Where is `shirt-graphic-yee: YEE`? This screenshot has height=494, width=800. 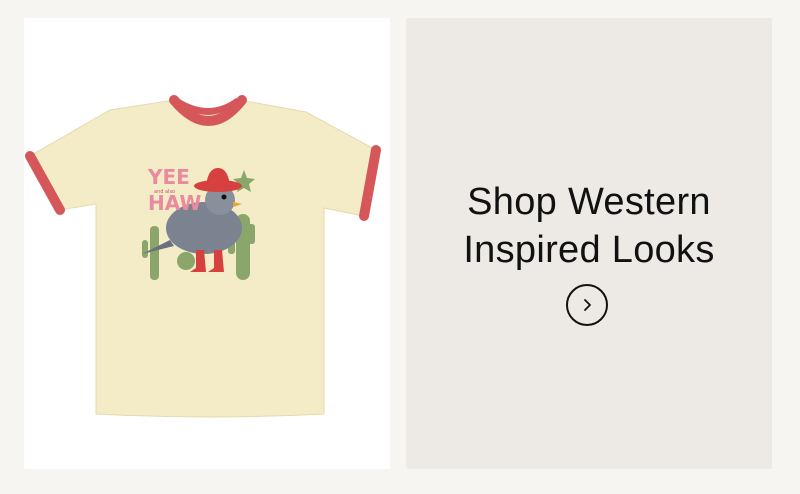
shirt-graphic-yee: YEE is located at coordinates (168, 177).